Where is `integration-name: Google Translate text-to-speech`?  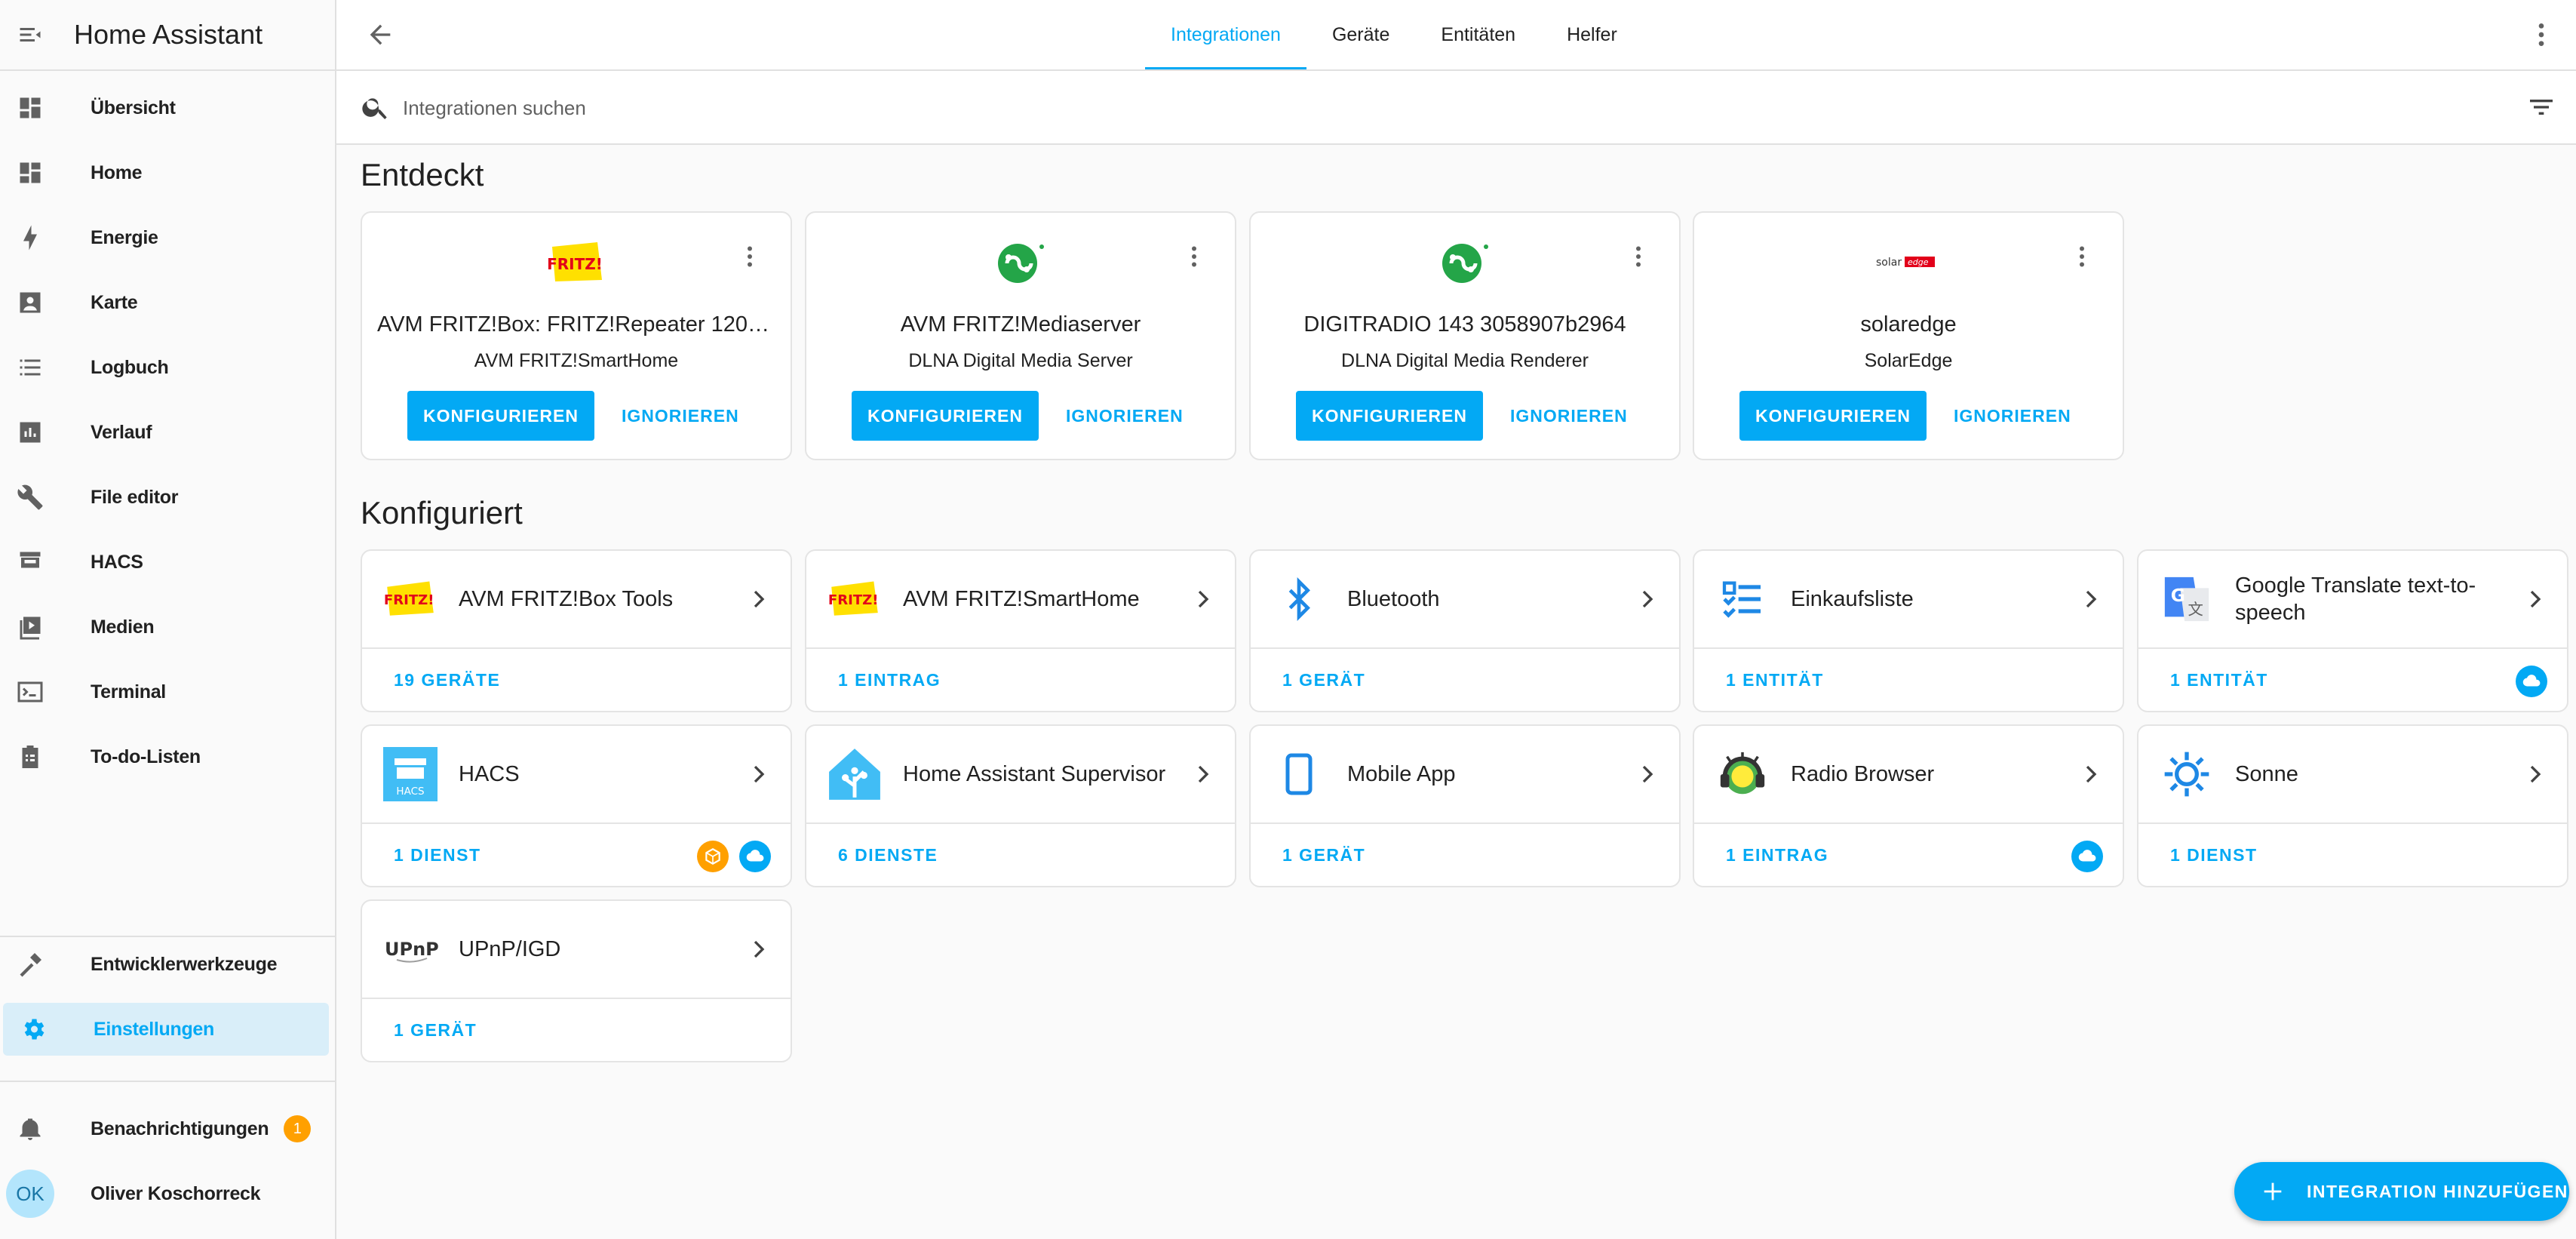 integration-name: Google Translate text-to-speech is located at coordinates (2355, 599).